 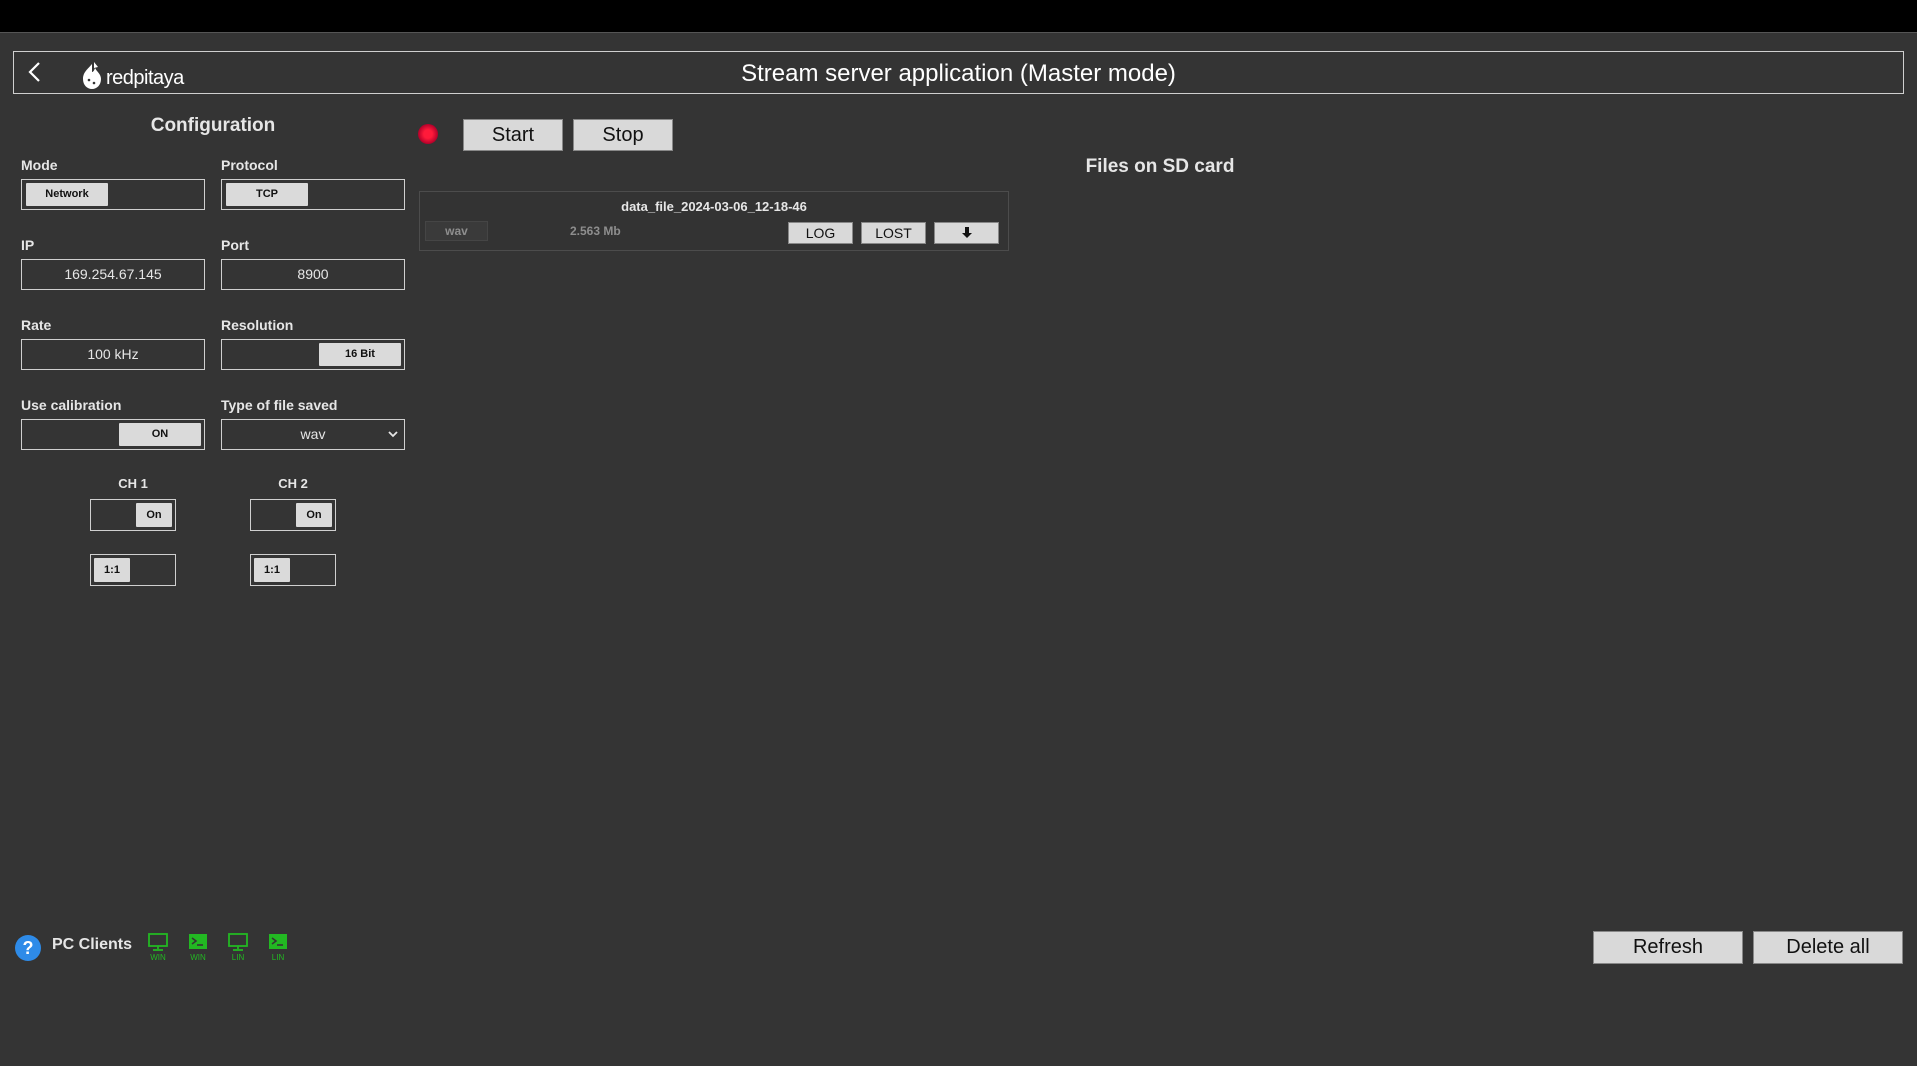 I want to click on mode-toggle: Network, so click(x=113, y=194).